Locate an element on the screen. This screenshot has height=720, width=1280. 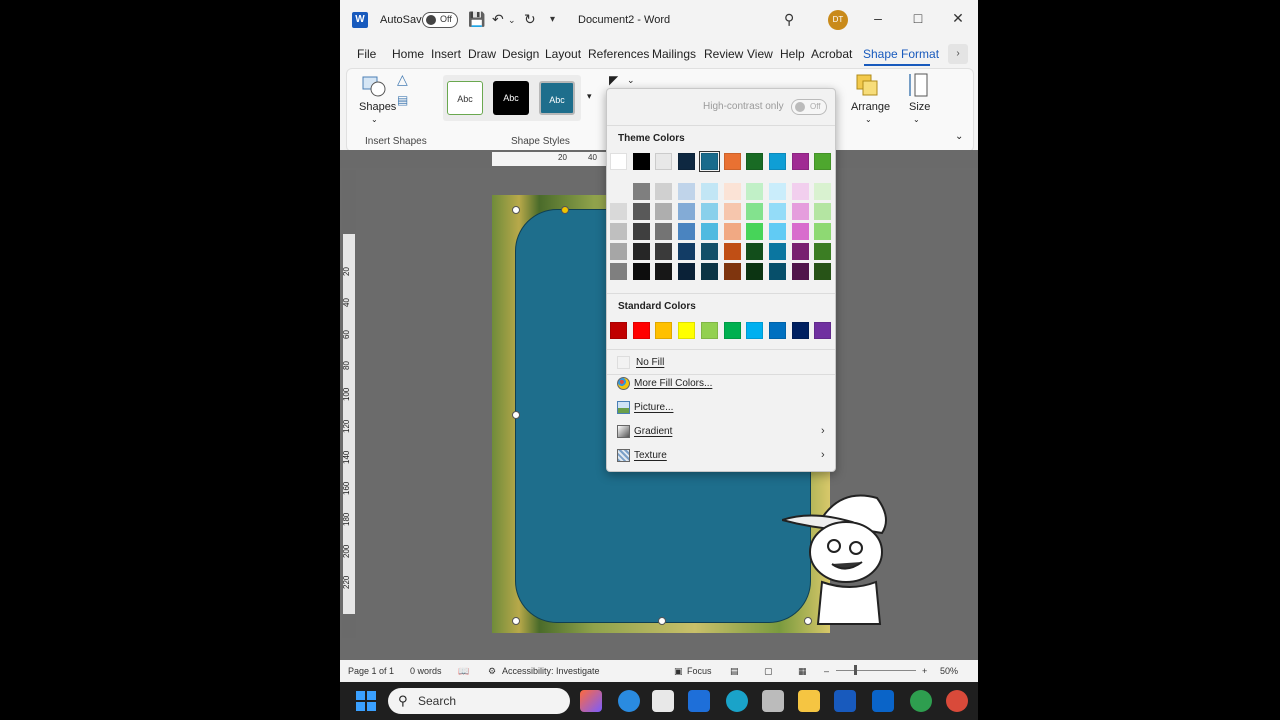
read-mode-icon: 📖 is located at coordinates (463, 671).